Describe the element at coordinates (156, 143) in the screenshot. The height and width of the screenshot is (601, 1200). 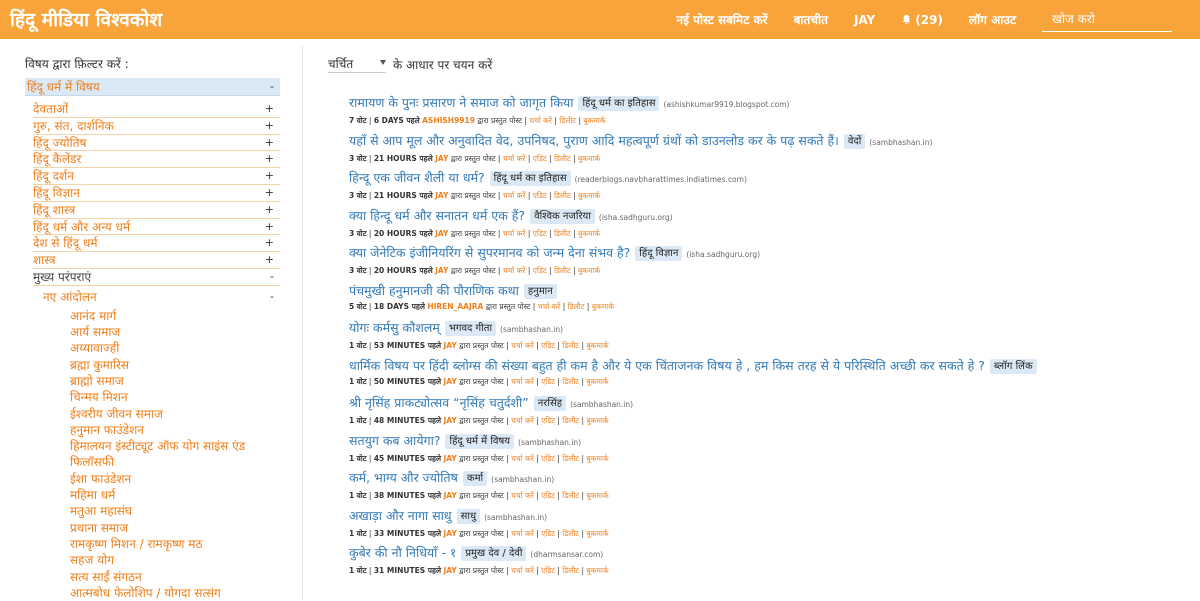
I see `tree-item-category: हिंदू ज्योतिष +` at that location.